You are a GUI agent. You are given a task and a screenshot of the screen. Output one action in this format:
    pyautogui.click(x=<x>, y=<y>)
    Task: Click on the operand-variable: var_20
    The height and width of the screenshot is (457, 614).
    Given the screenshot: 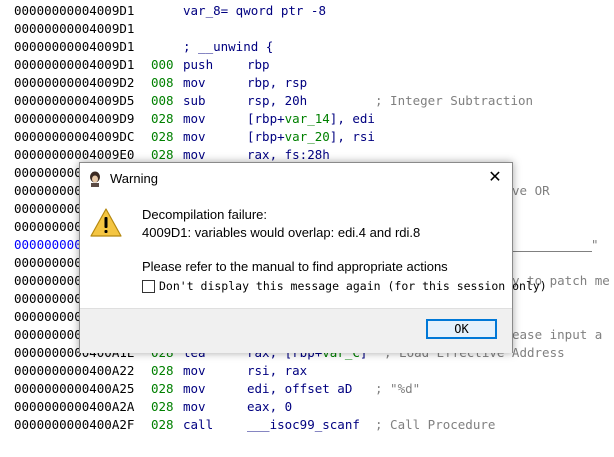 What is the action you would take?
    pyautogui.click(x=307, y=136)
    